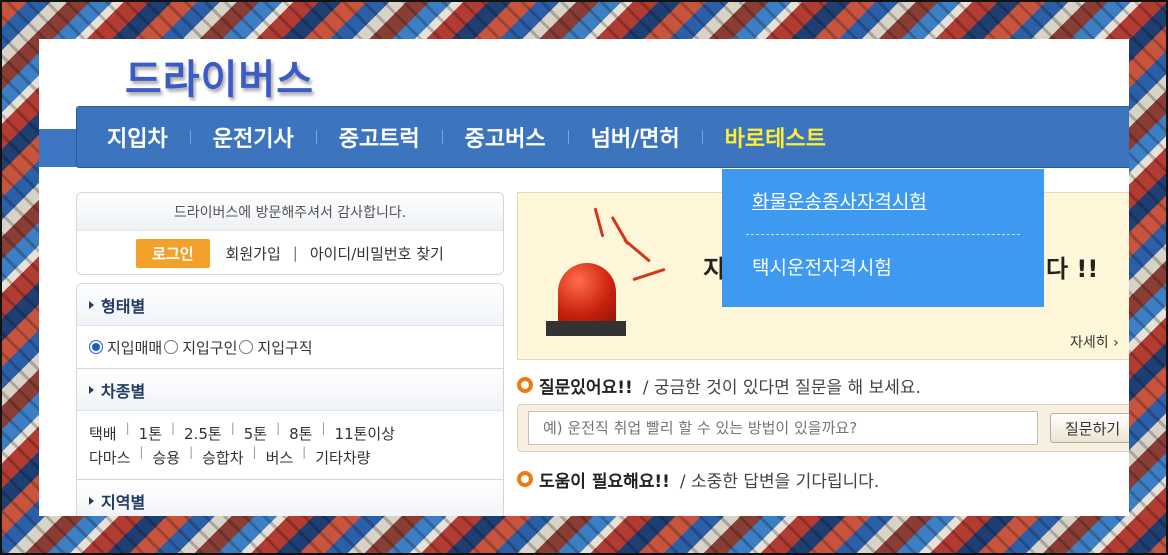  I want to click on vehicle-type-link: 버스, so click(280, 457).